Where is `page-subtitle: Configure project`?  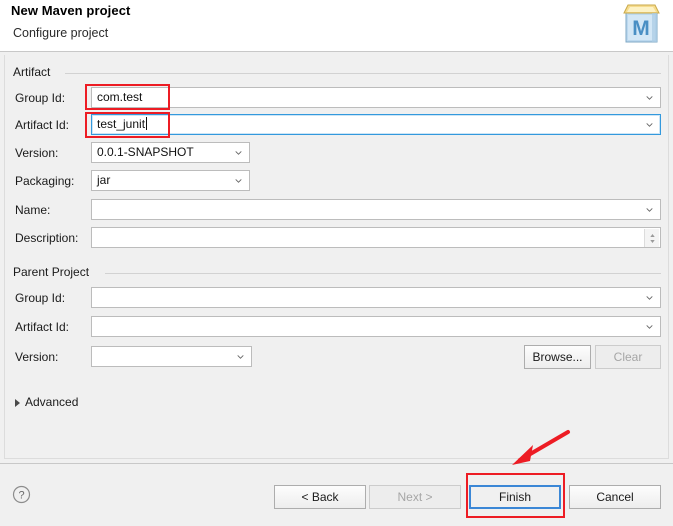
page-subtitle: Configure project is located at coordinates (61, 33).